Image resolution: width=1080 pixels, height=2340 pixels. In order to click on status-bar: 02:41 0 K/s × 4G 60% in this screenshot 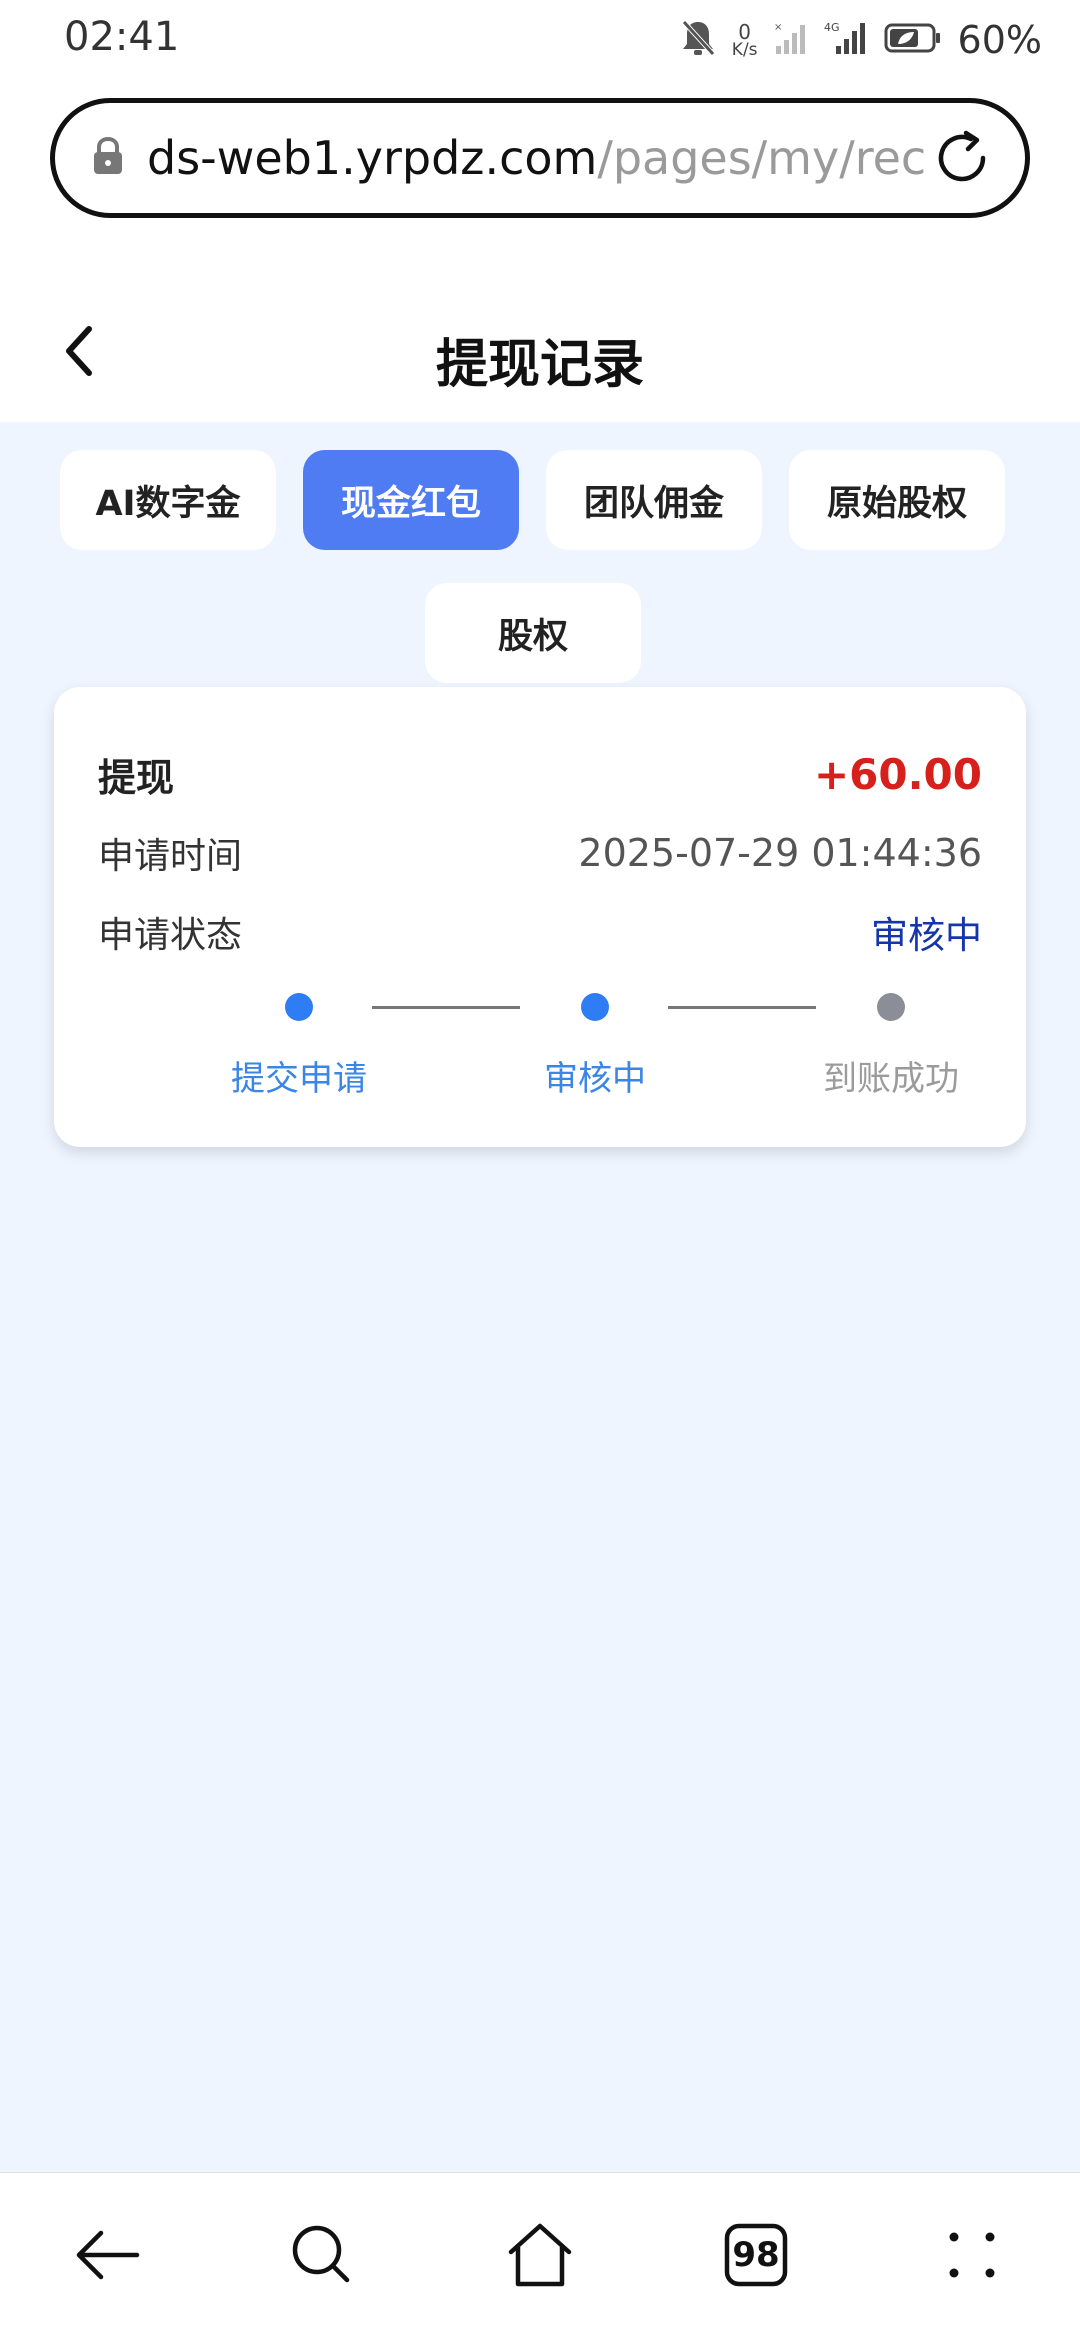, I will do `click(540, 42)`.